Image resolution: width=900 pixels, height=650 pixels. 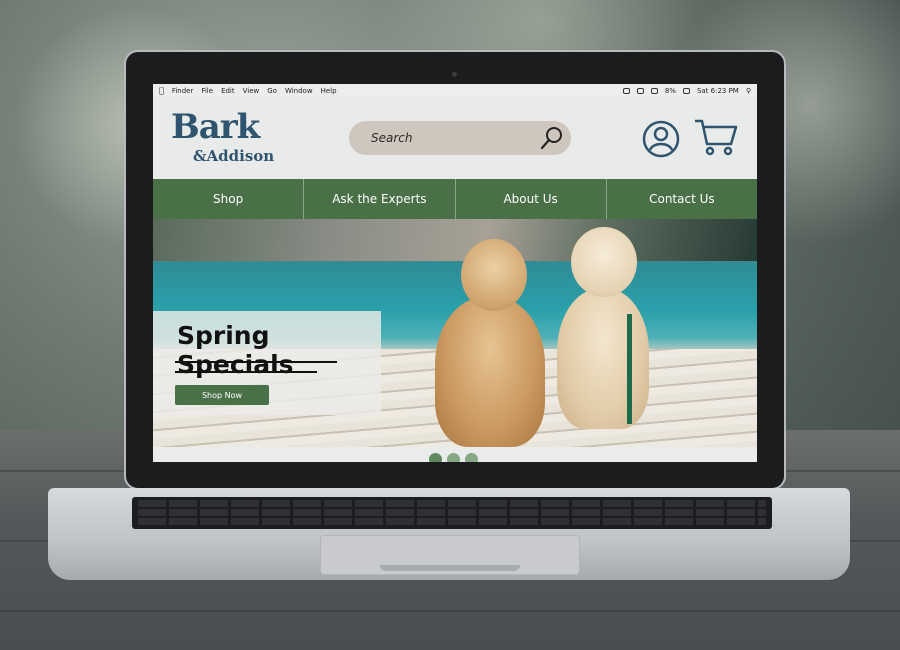 What do you see at coordinates (629, 369) in the screenshot?
I see `leash` at bounding box center [629, 369].